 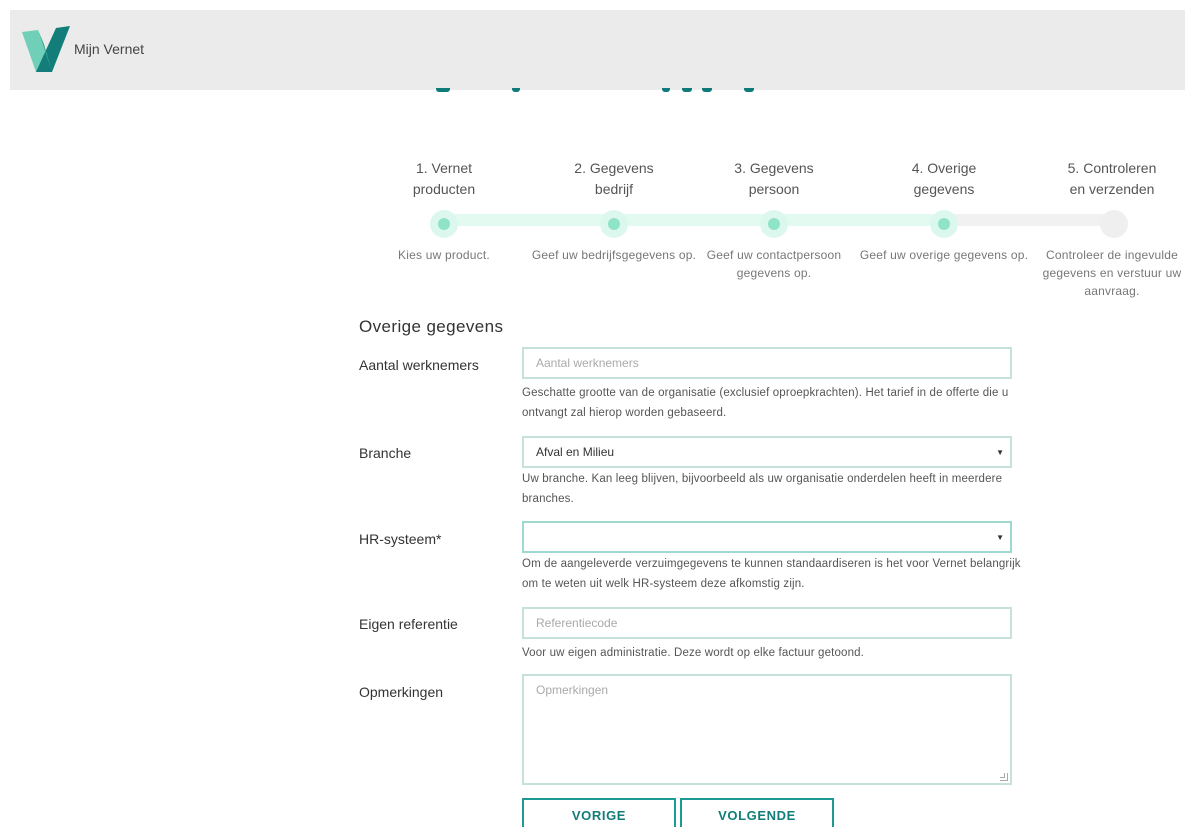 What do you see at coordinates (401, 692) in the screenshot?
I see `remarks-label: Opmerkingen` at bounding box center [401, 692].